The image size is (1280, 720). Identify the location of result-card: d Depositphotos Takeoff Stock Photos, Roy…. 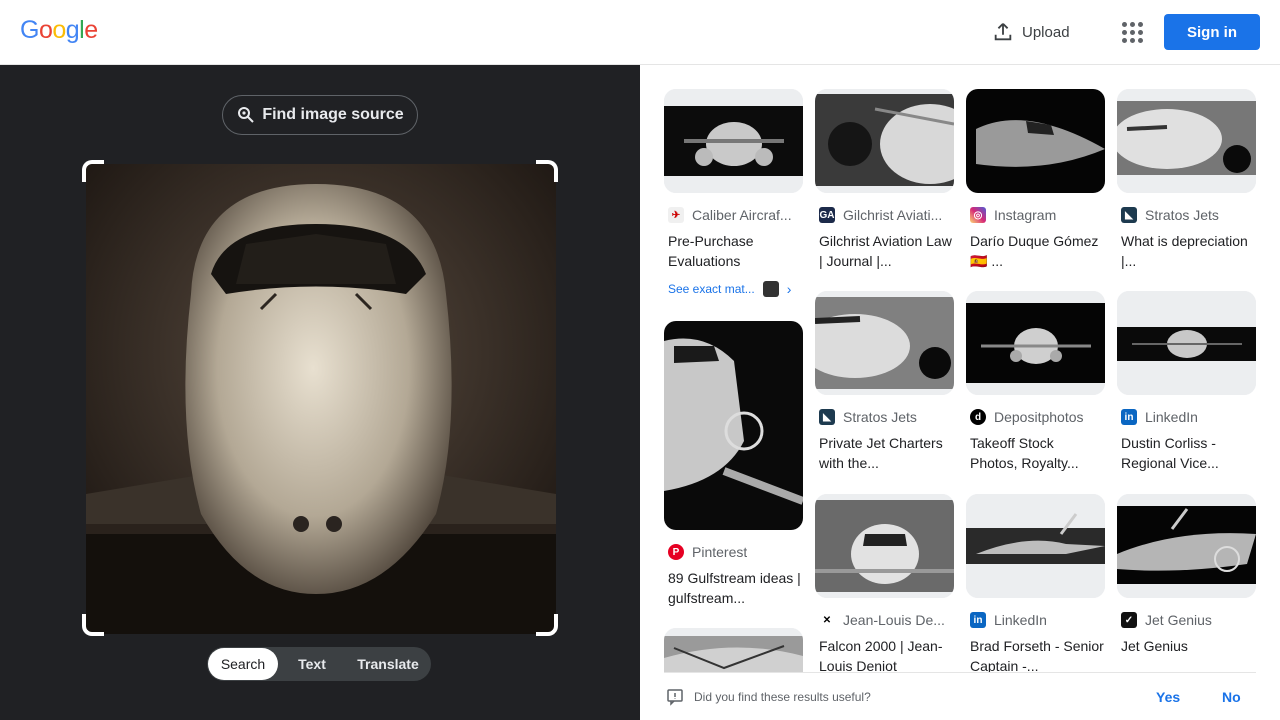
(1035, 382).